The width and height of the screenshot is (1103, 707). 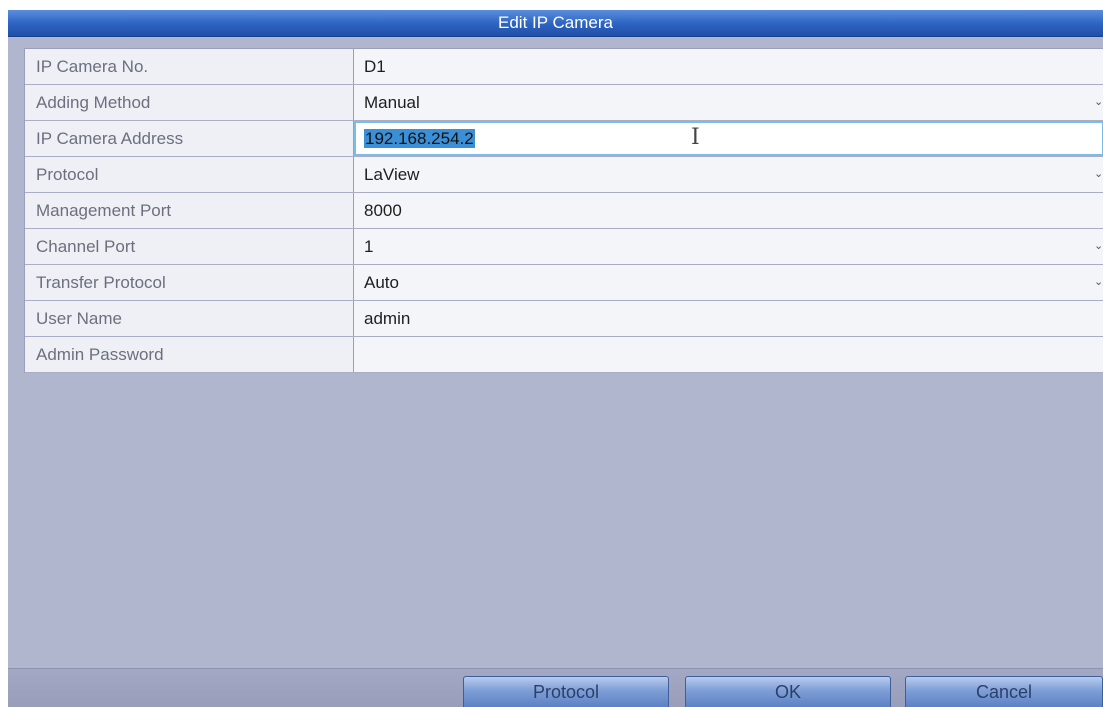 I want to click on admin-password-row: Admin Password, so click(x=564, y=355).